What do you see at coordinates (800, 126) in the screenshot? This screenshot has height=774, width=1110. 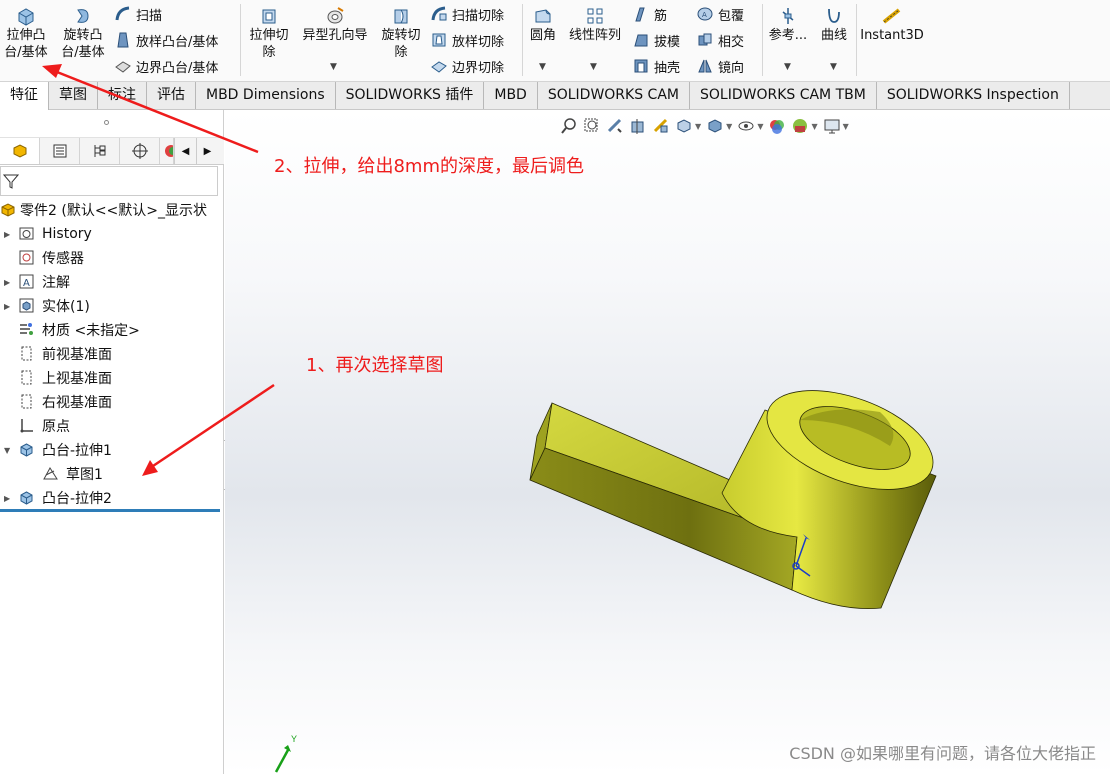 I see `apply-scene-icon` at bounding box center [800, 126].